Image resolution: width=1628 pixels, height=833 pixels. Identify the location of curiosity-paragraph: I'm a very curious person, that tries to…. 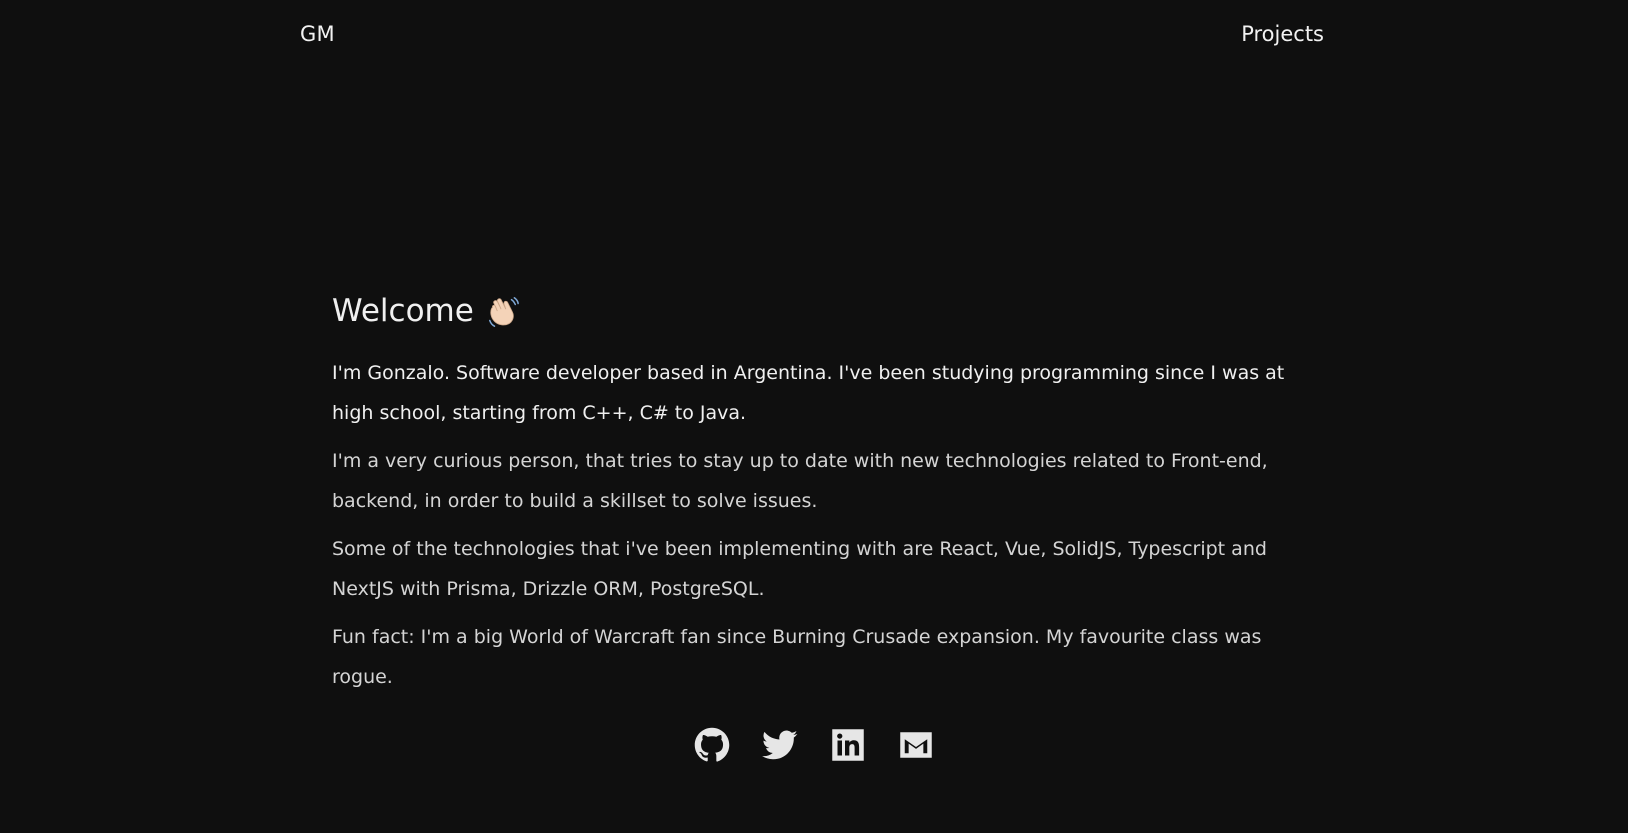
(800, 481).